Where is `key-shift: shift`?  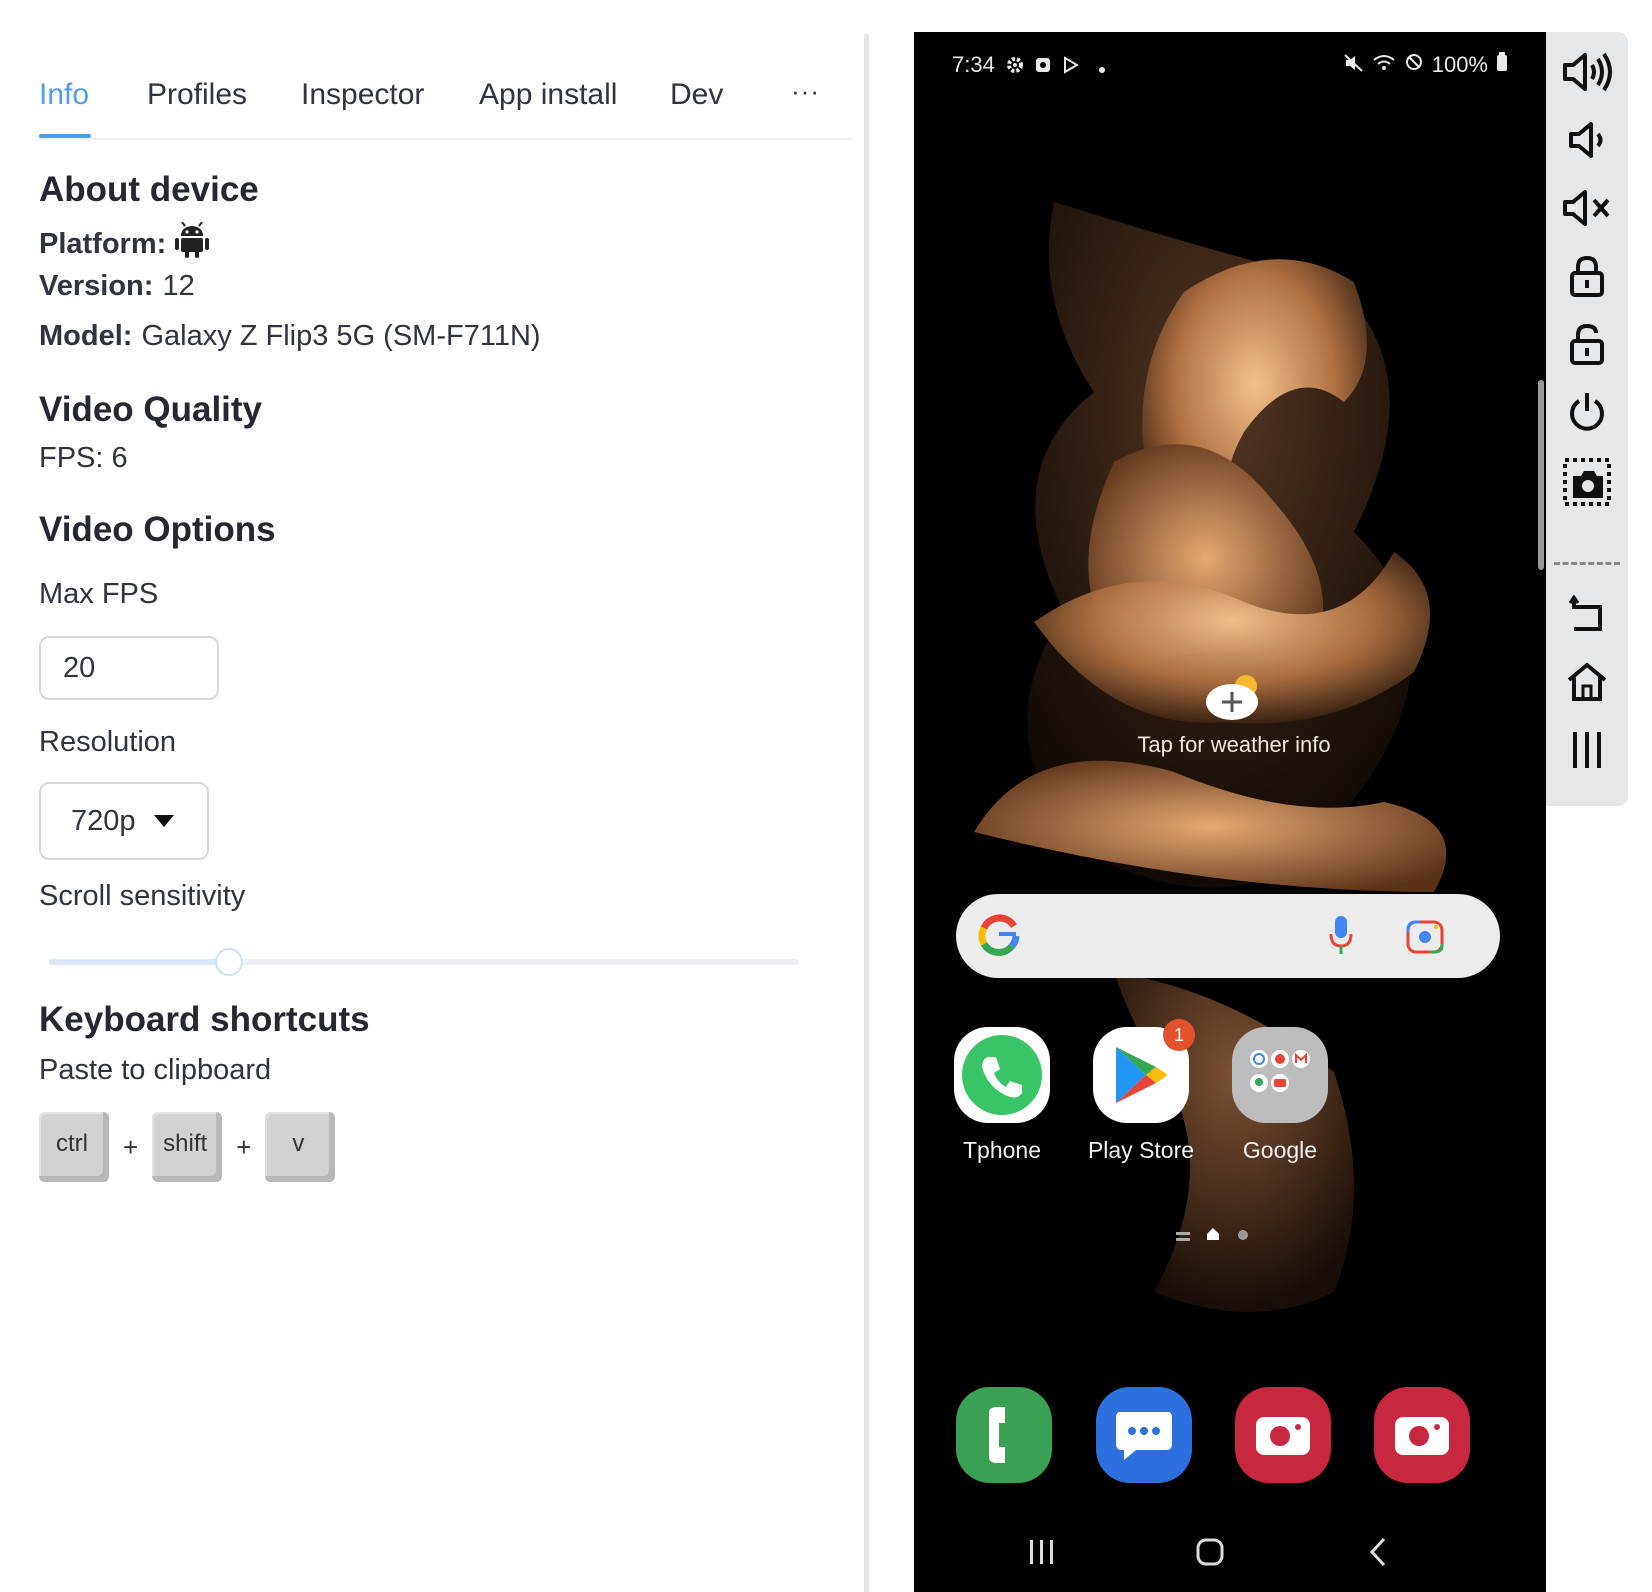 key-shift: shift is located at coordinates (187, 1147).